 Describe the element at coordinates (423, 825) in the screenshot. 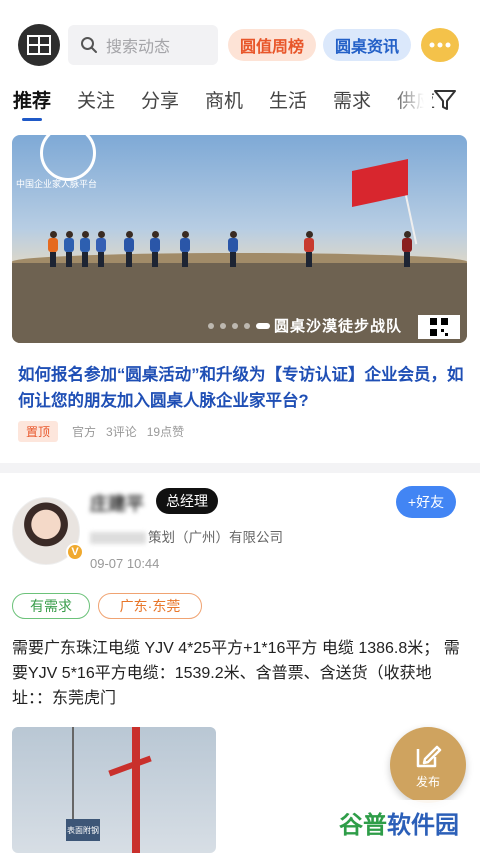

I see `watermark-text-b: 软件园` at that location.